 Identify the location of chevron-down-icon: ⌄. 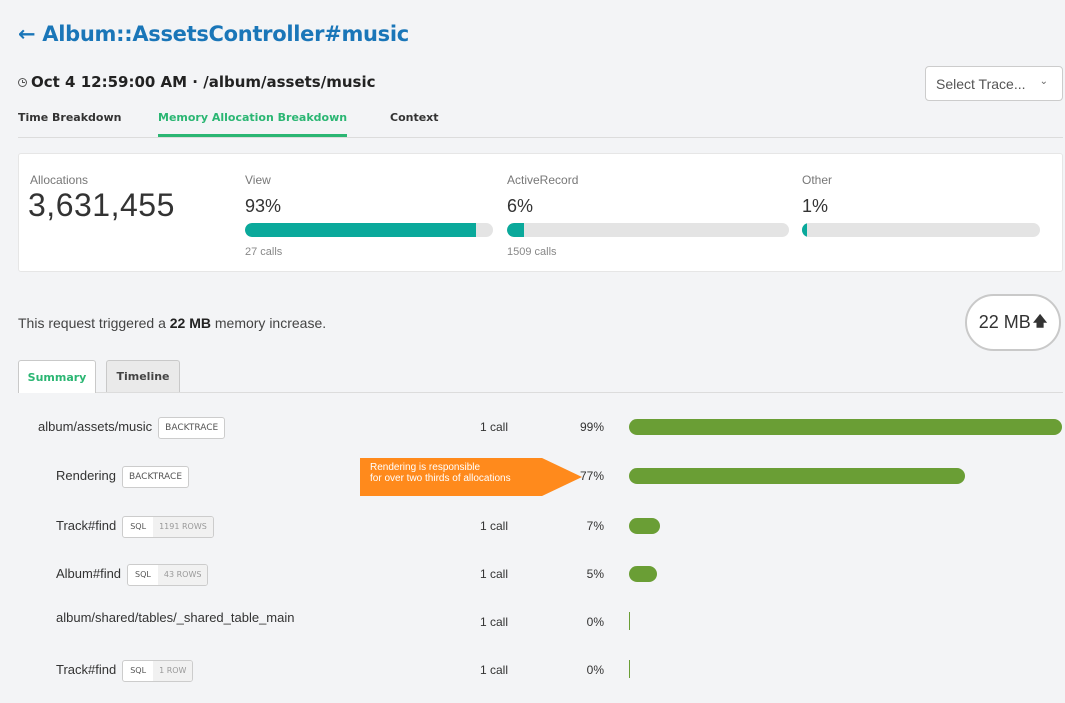
(1043, 81).